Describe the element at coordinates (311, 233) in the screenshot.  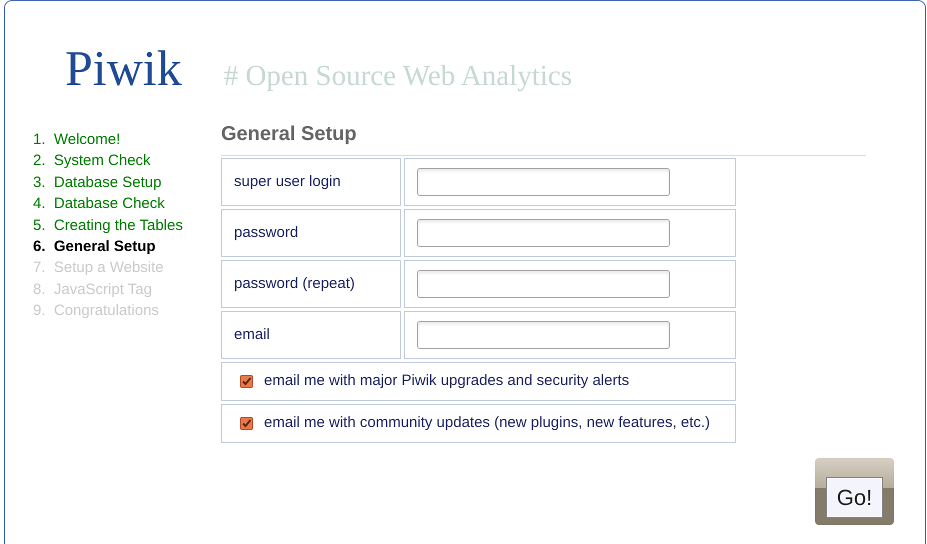
I see `field-label: password` at that location.